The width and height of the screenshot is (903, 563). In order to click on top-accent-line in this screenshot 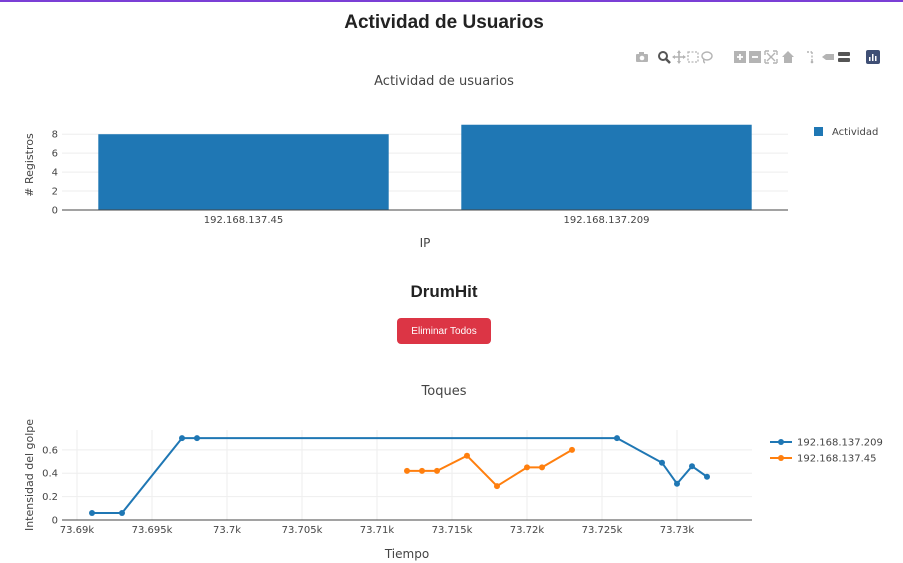, I will do `click(451, 1)`.